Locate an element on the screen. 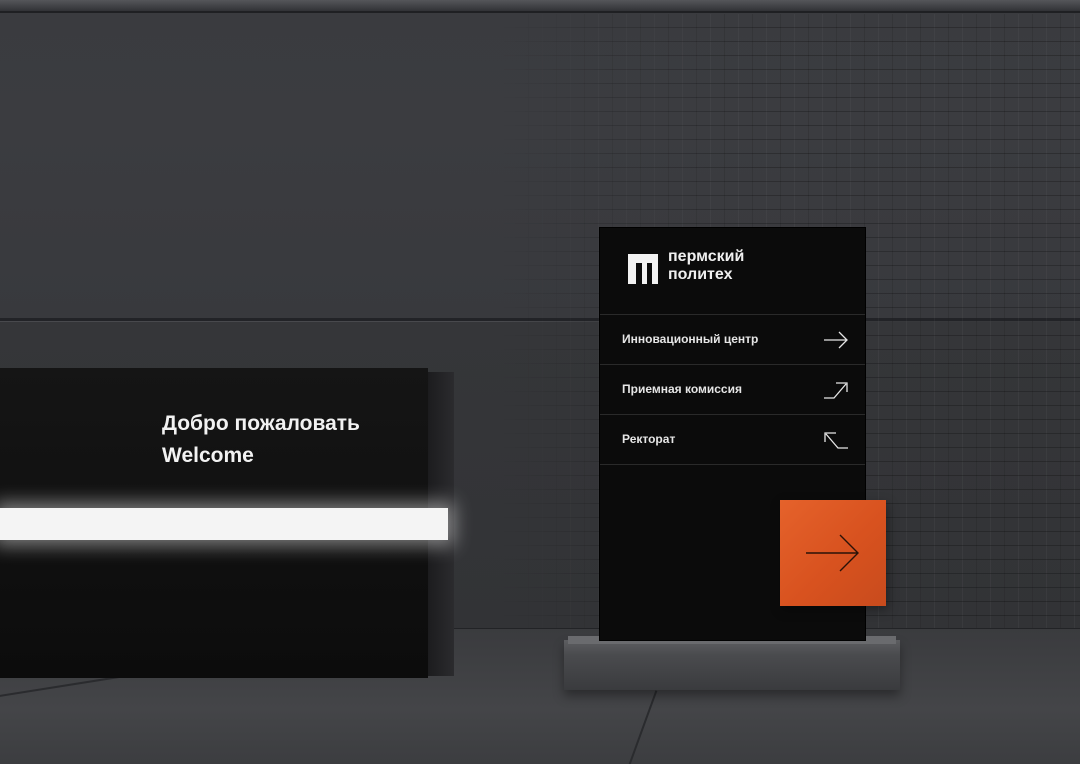 The width and height of the screenshot is (1080, 764). welcome-text: Добро пожаловать Welcome is located at coordinates (261, 440).